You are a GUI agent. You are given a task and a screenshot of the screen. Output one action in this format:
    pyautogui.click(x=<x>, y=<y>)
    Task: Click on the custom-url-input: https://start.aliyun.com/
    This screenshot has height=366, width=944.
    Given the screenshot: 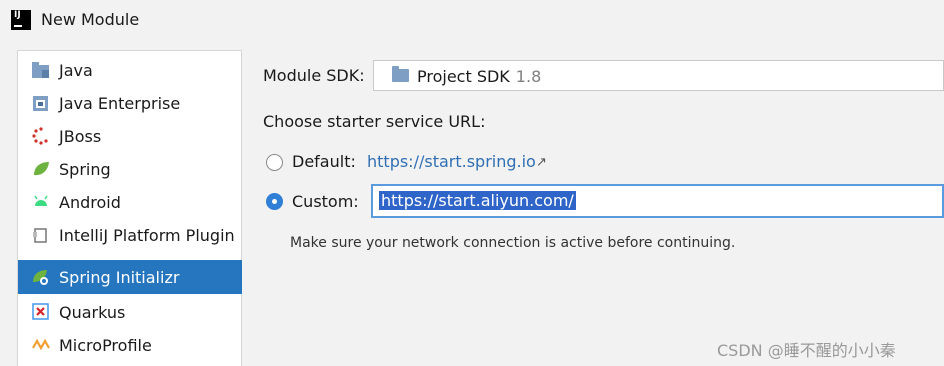 What is the action you would take?
    pyautogui.click(x=657, y=201)
    